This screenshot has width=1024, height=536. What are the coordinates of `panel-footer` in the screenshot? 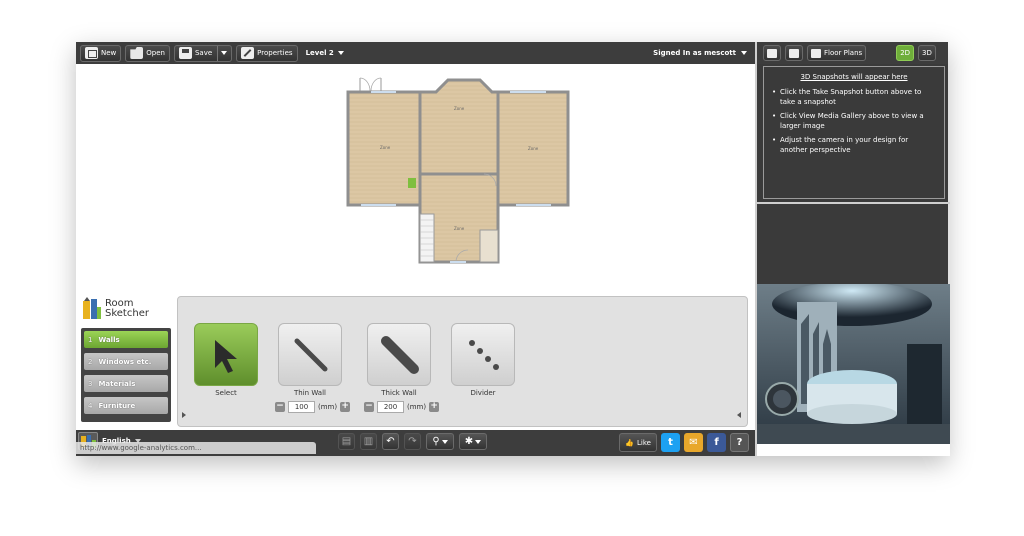 It's located at (853, 450).